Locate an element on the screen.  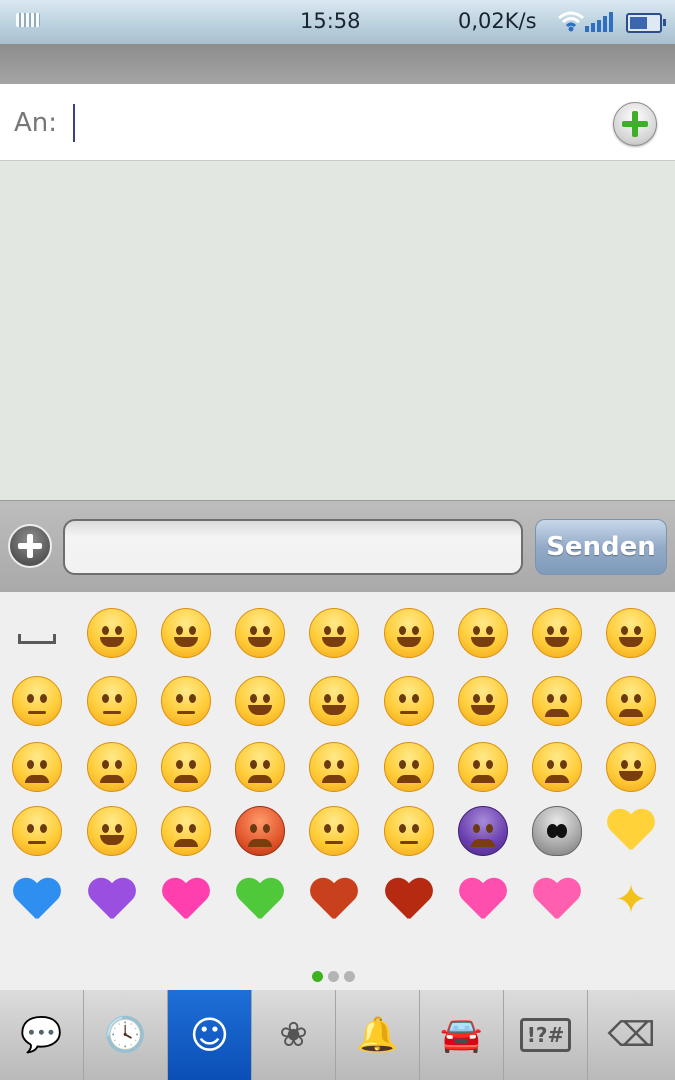
joy-face-icon is located at coordinates (631, 767).